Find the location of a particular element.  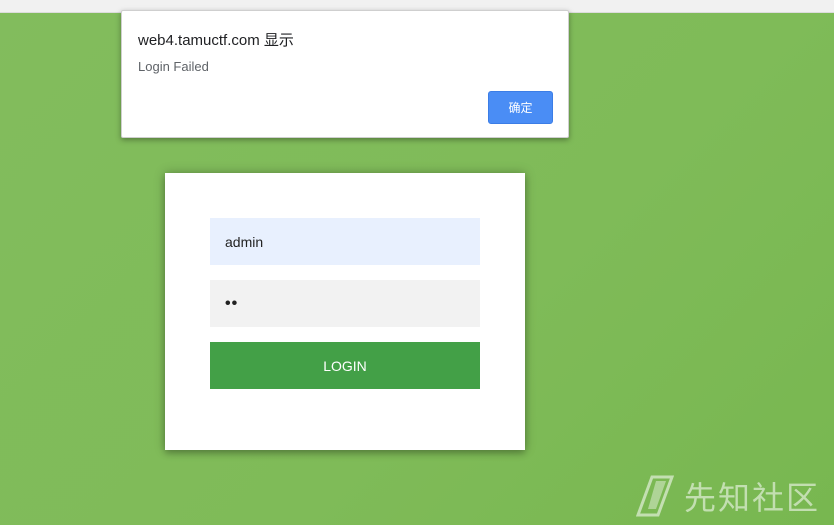

alert-ok-button: 确定 is located at coordinates (520, 107).